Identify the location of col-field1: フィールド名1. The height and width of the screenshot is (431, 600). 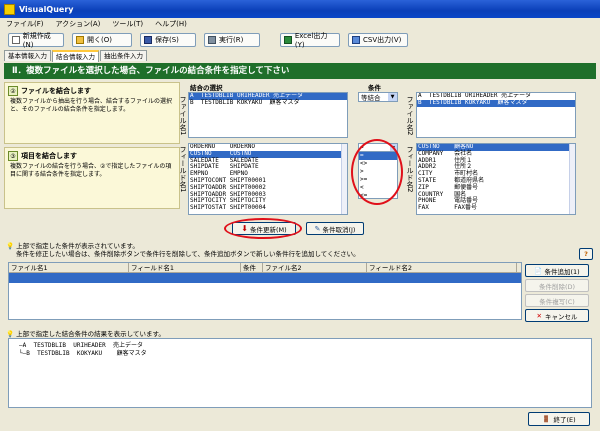
(185, 267).